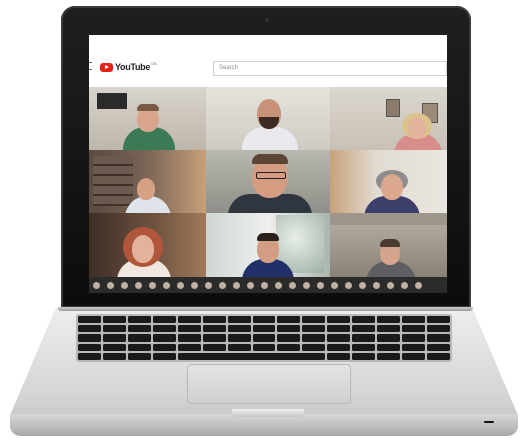  What do you see at coordinates (268, 413) in the screenshot?
I see `lid-opening-notch` at bounding box center [268, 413].